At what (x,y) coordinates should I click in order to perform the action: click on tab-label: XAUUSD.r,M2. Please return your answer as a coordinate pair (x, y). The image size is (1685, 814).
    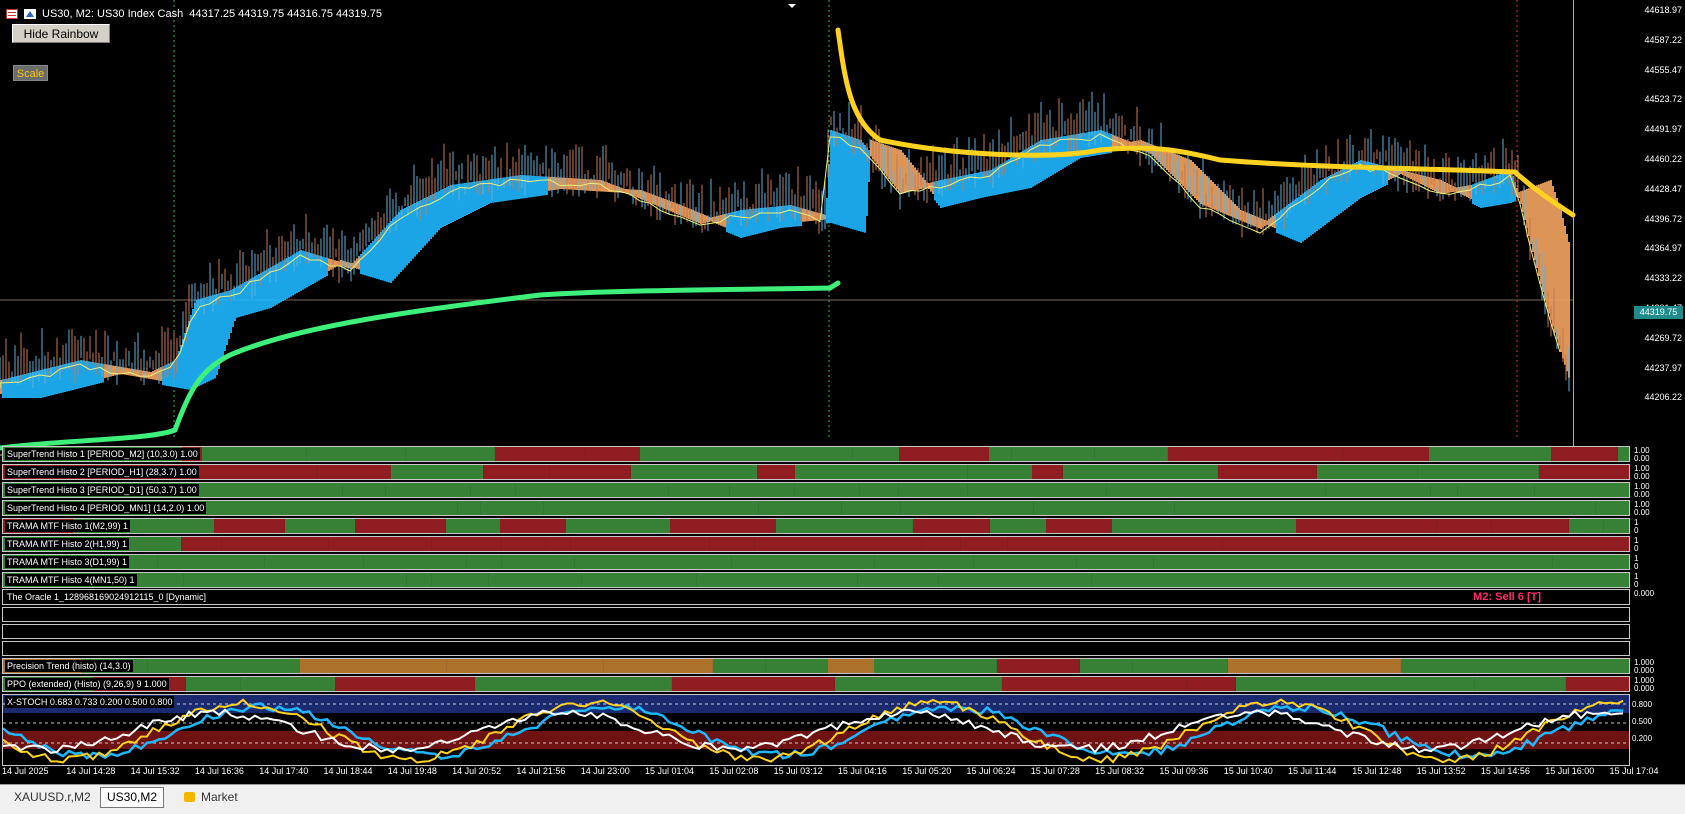
    Looking at the image, I should click on (52, 797).